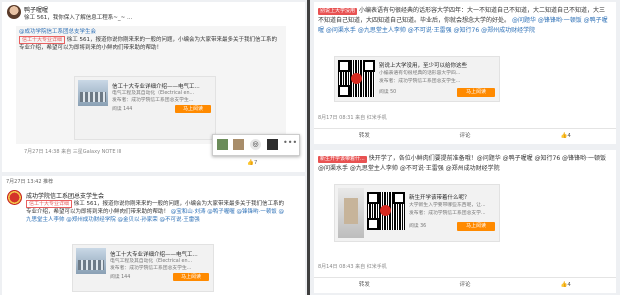 The width and height of the screenshot is (620, 295). What do you see at coordinates (65, 195) in the screenshot?
I see `post-author: 成功学院信工系团总支学生会` at bounding box center [65, 195].